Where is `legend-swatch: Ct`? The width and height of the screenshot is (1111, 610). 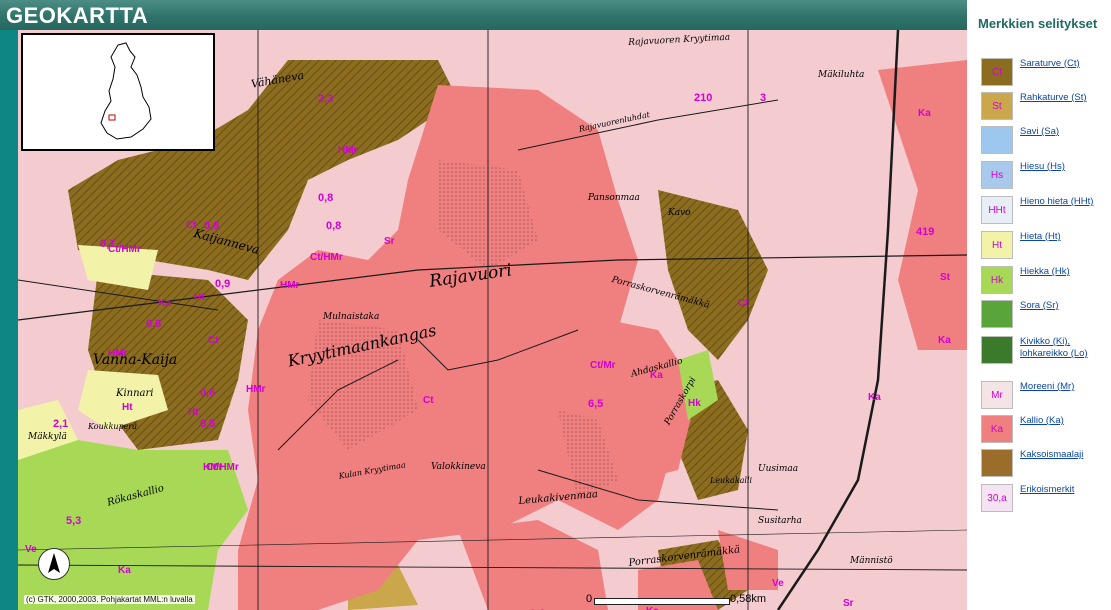
legend-swatch: Ct is located at coordinates (997, 72).